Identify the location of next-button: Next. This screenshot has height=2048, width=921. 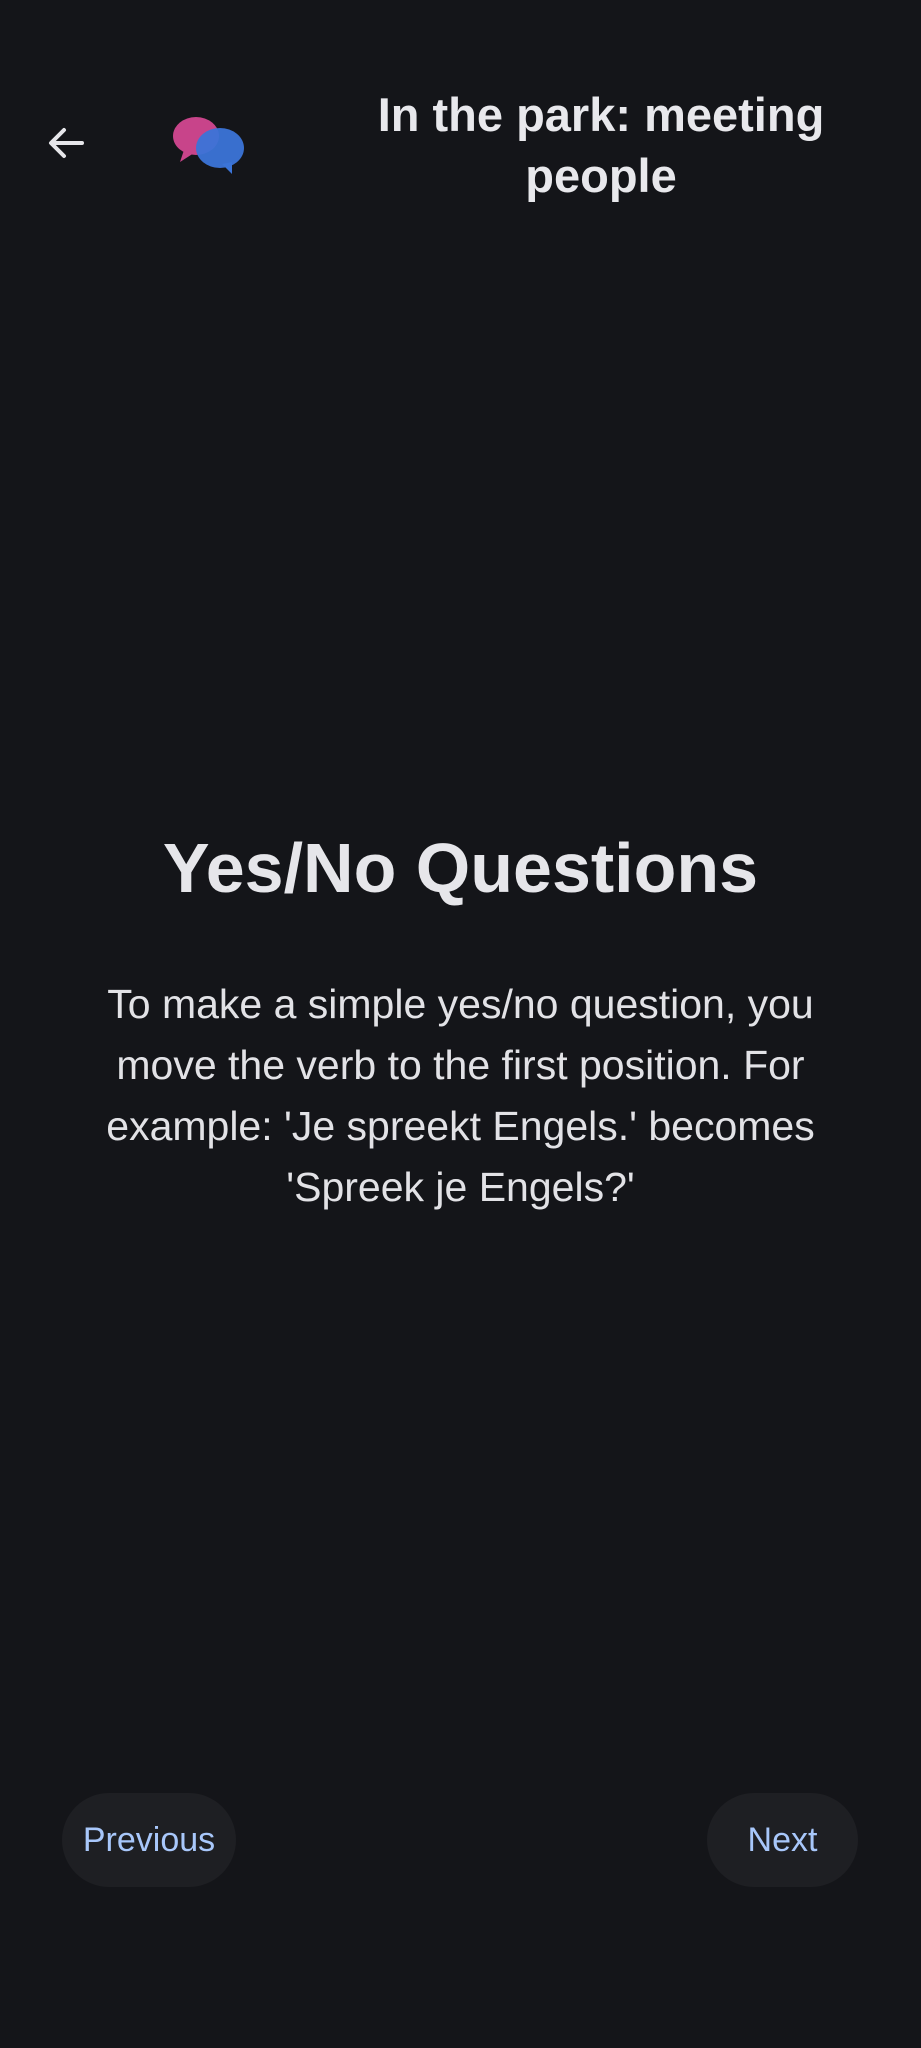
(782, 1840).